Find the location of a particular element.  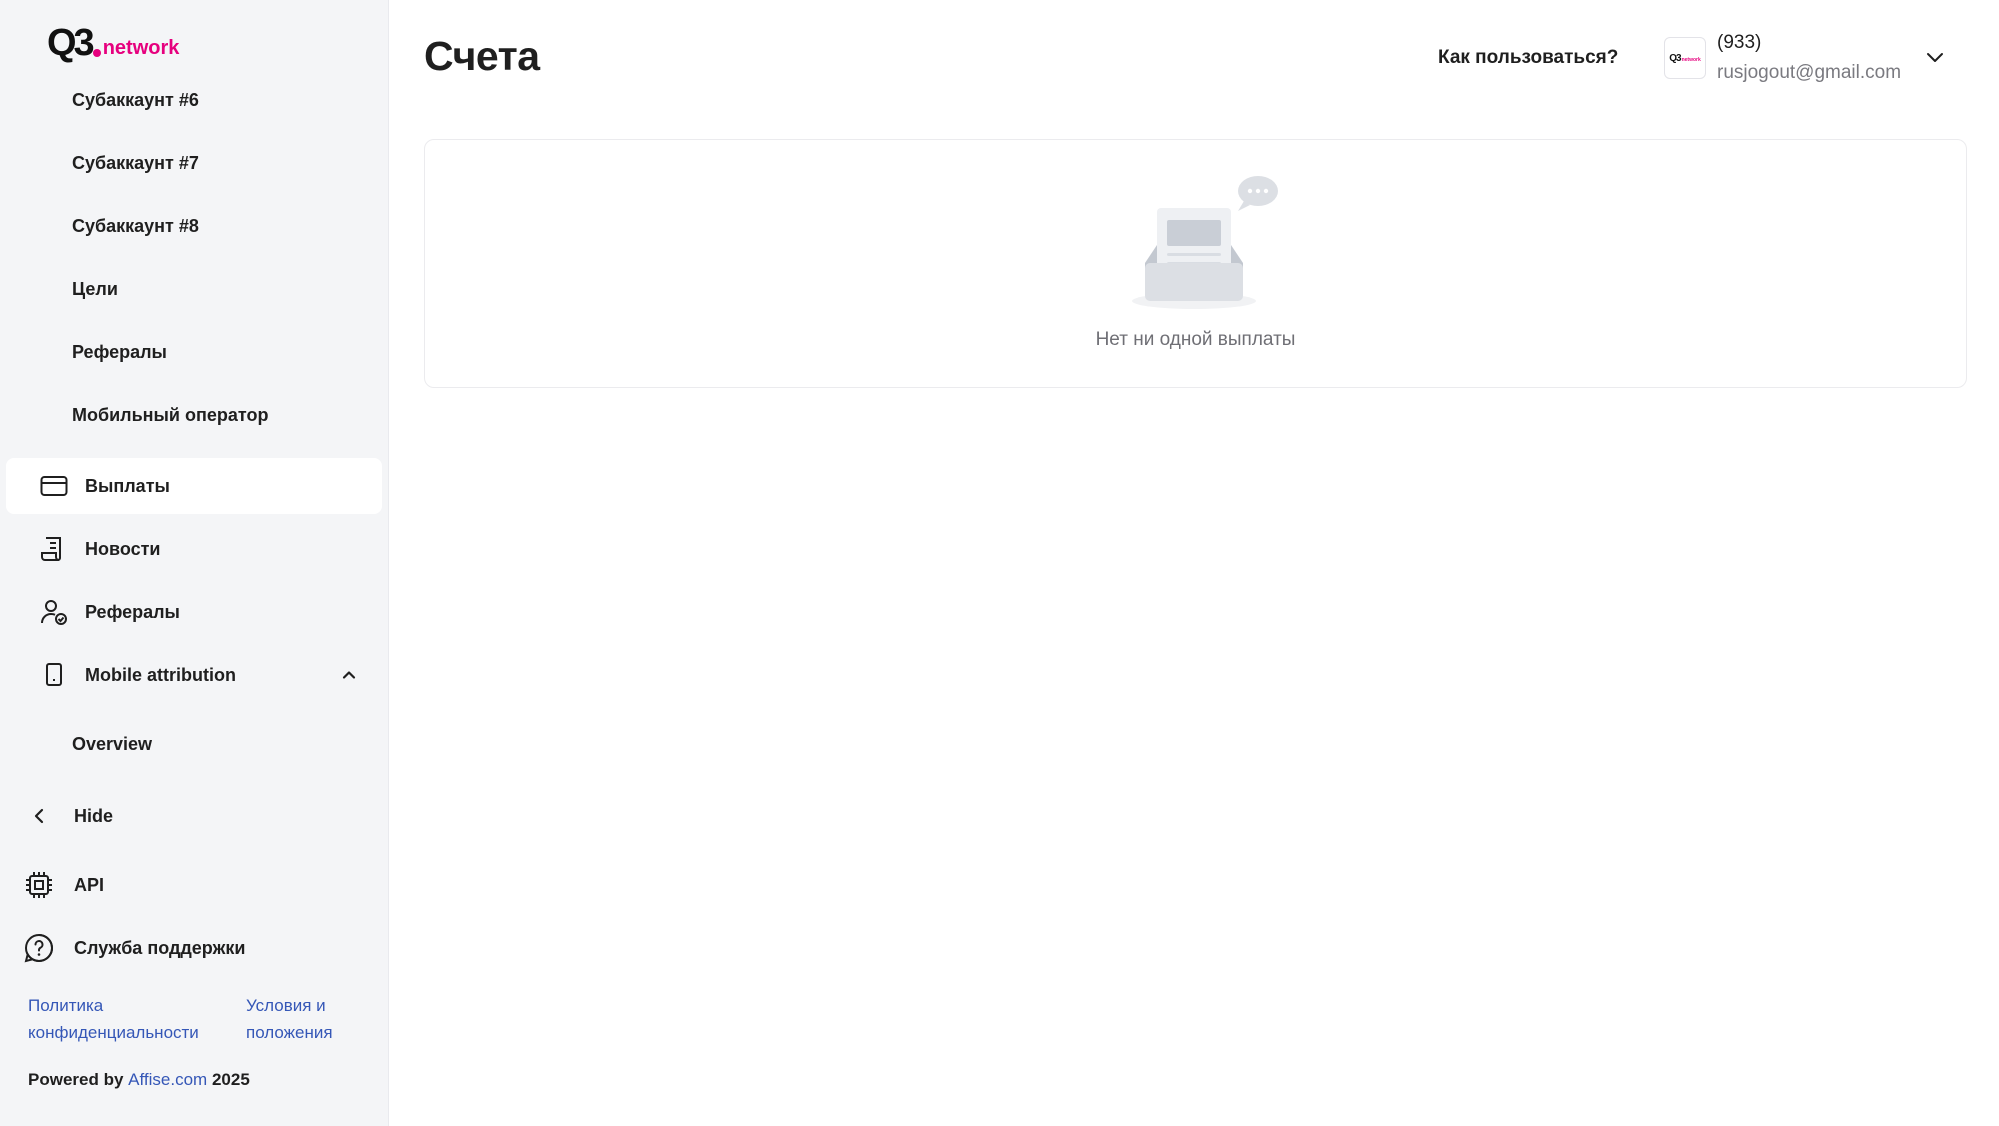

avatar: Q3 network is located at coordinates (1685, 58).